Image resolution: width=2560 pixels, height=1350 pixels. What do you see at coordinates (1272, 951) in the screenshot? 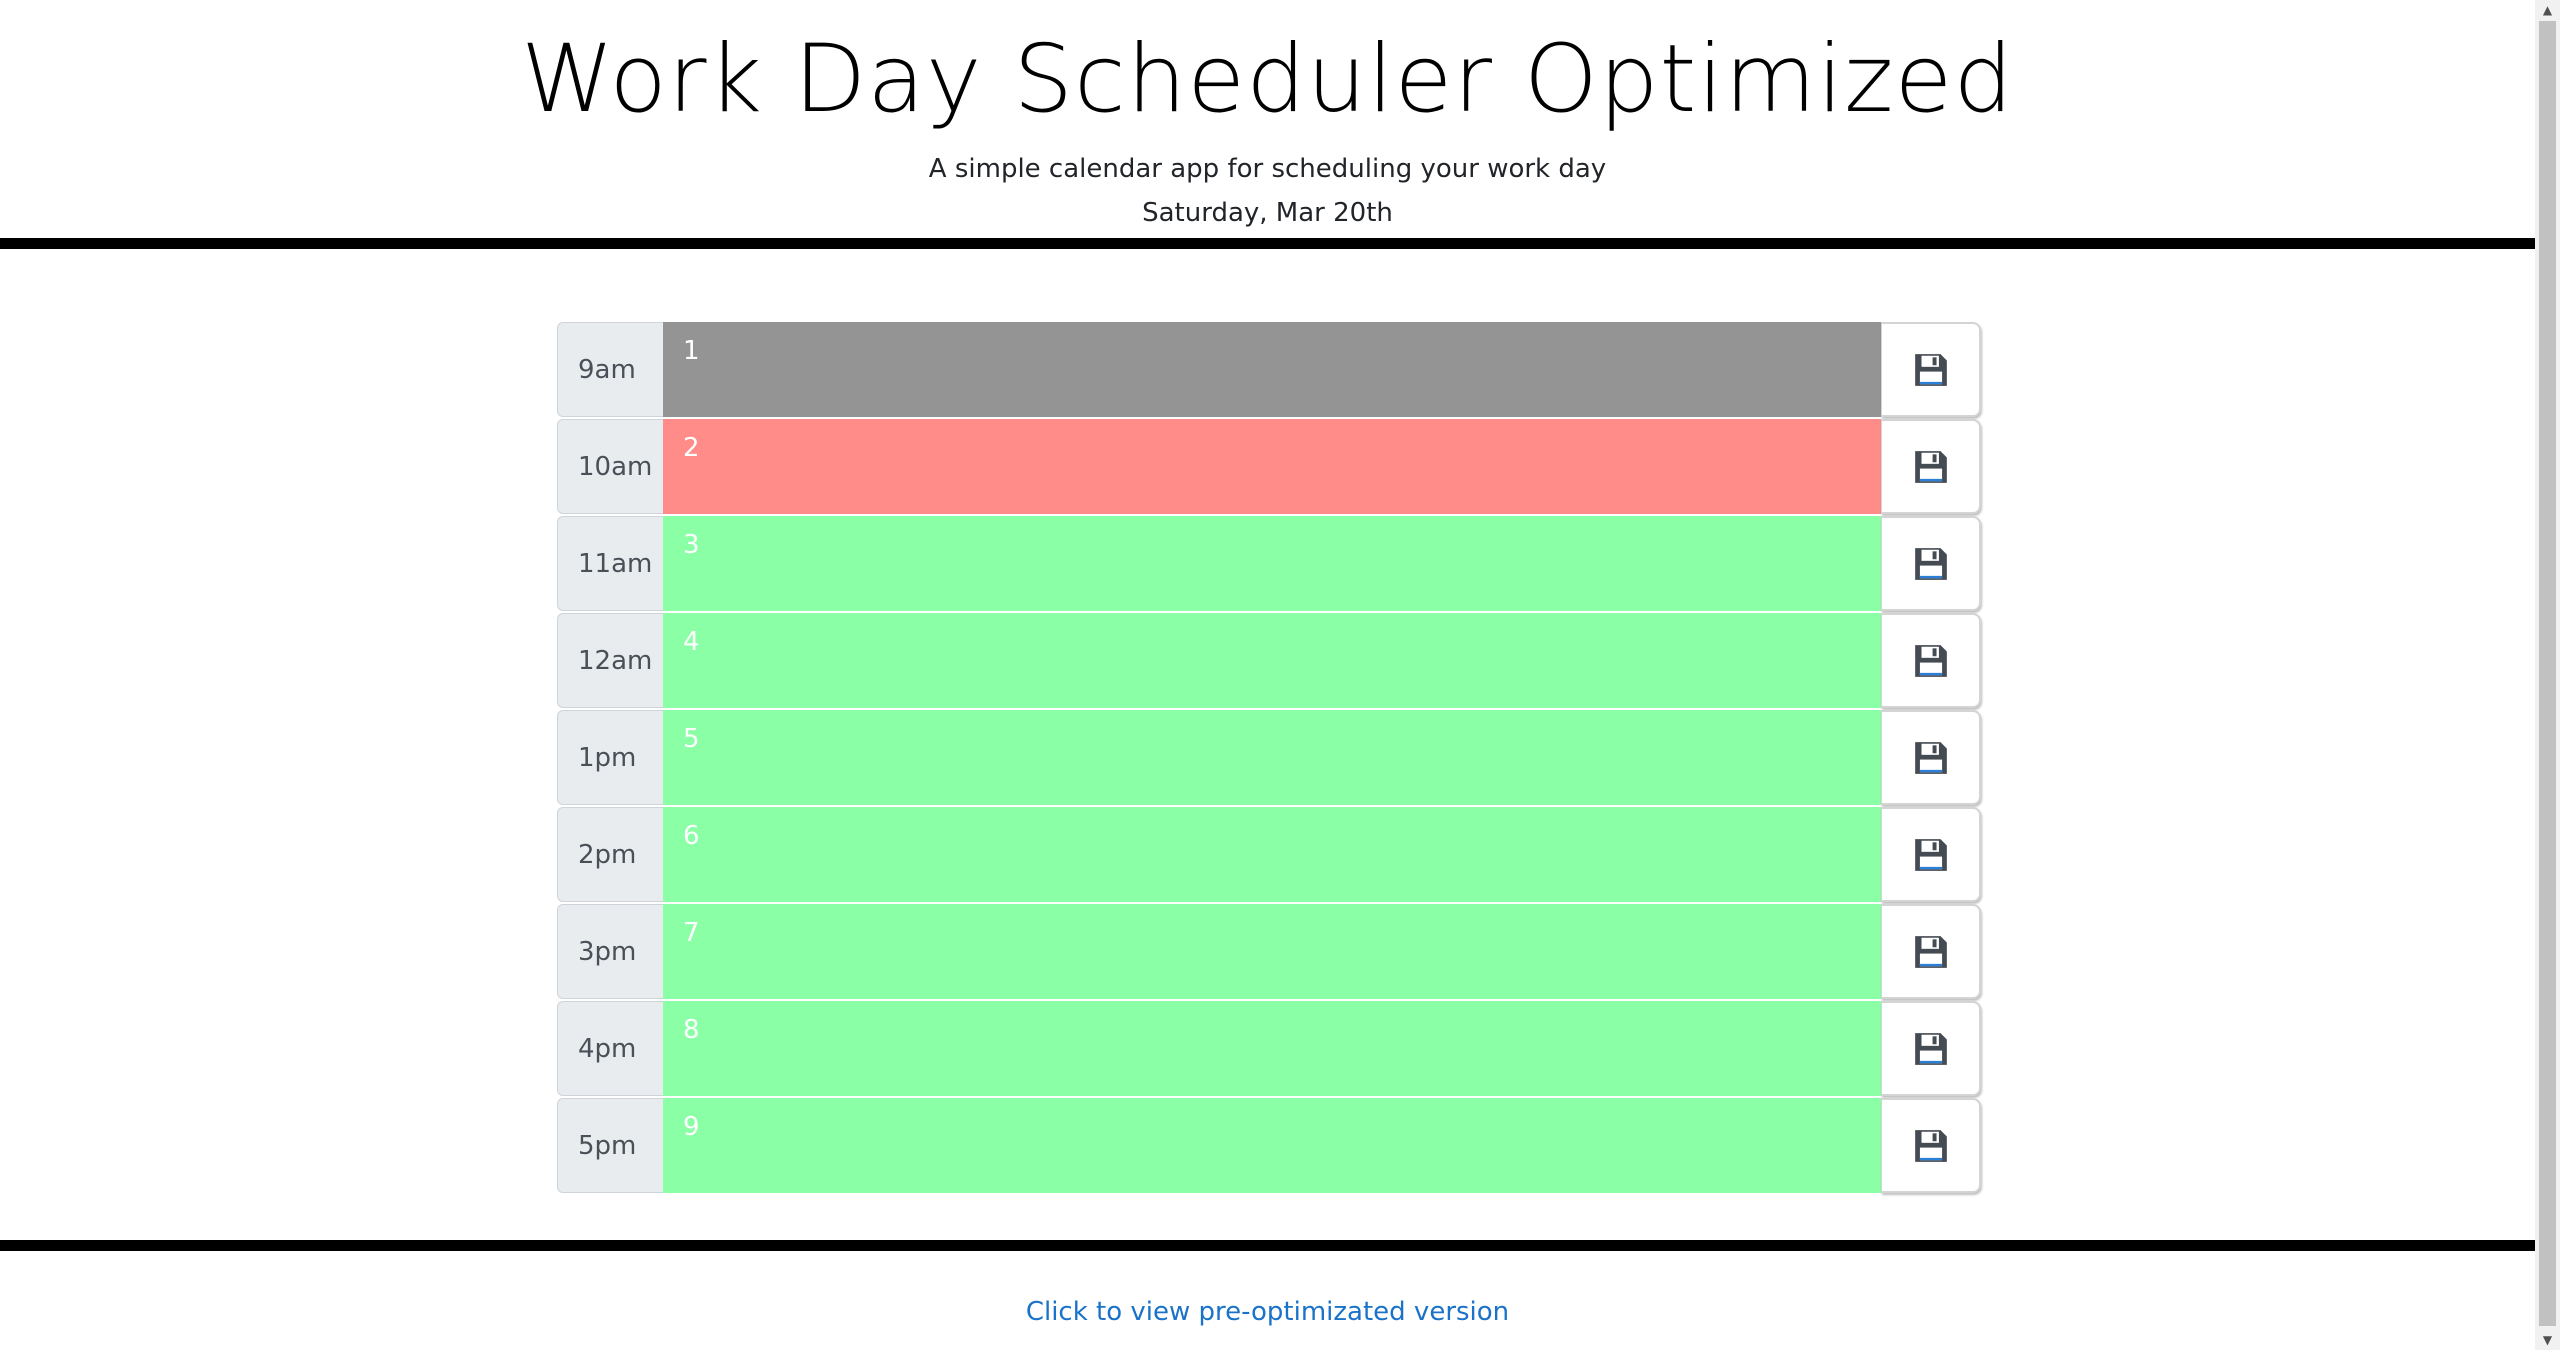
I see `task-input: 7` at bounding box center [1272, 951].